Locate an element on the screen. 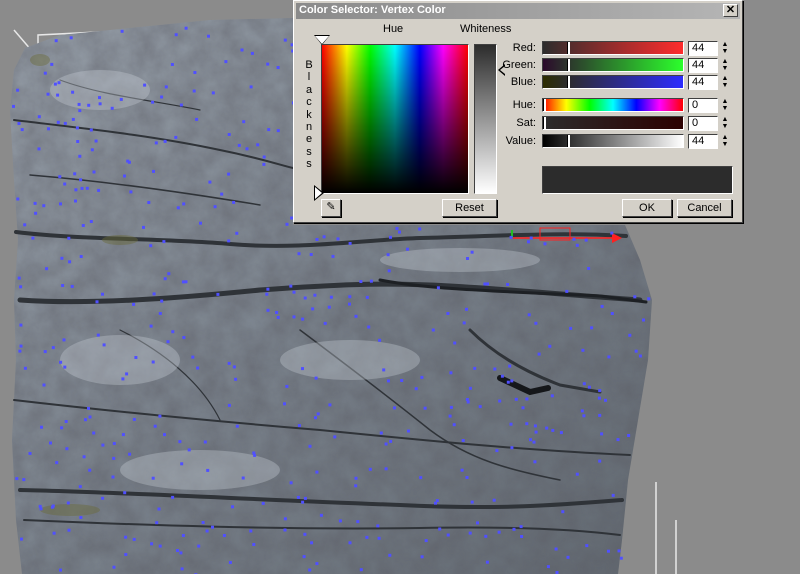 The width and height of the screenshot is (800, 574). blue-spinner: ▲ ▼ is located at coordinates (725, 82).